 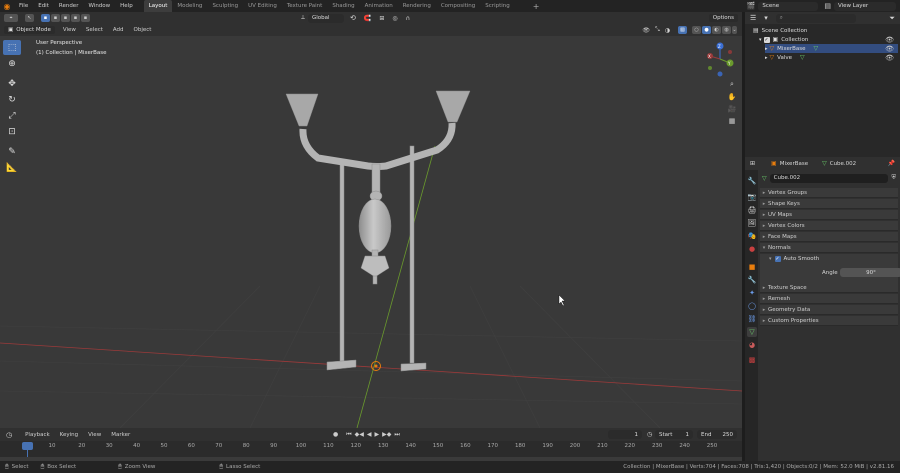 I want to click on move-tool-icon: ✥, so click(x=12, y=83).